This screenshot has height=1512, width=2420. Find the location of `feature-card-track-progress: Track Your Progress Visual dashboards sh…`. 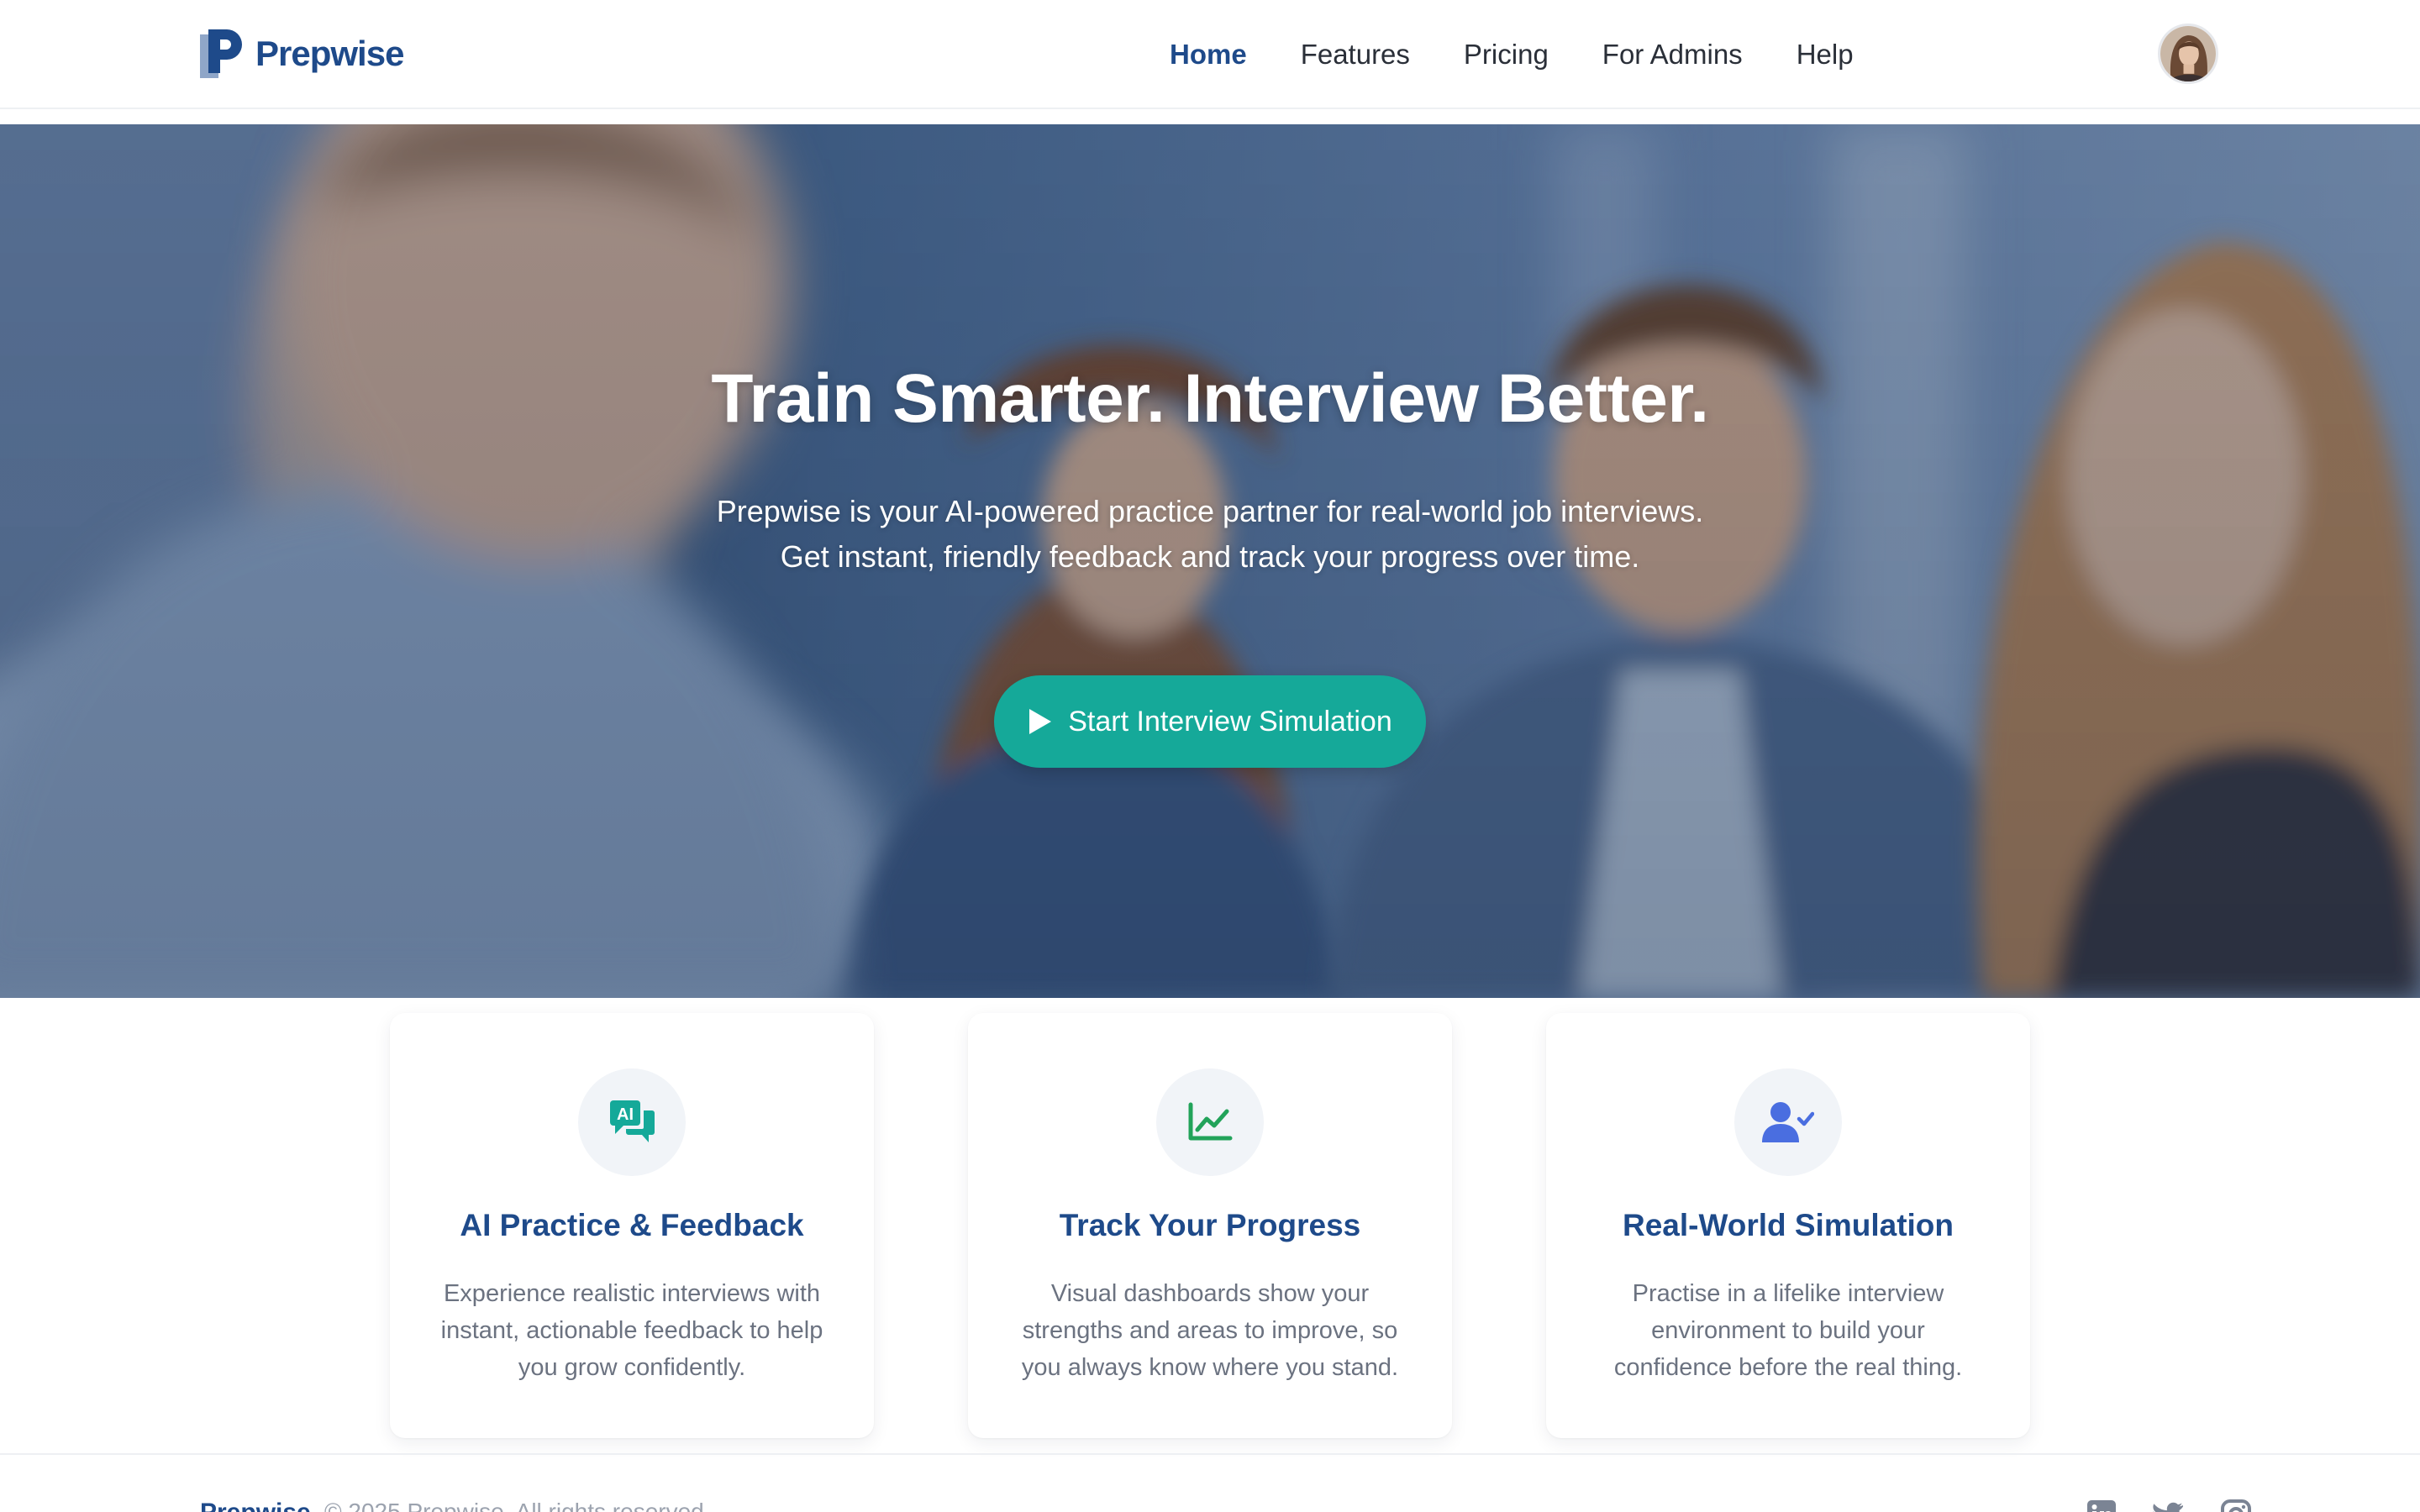

feature-card-track-progress: Track Your Progress Visual dashboards sh… is located at coordinates (1210, 1225).